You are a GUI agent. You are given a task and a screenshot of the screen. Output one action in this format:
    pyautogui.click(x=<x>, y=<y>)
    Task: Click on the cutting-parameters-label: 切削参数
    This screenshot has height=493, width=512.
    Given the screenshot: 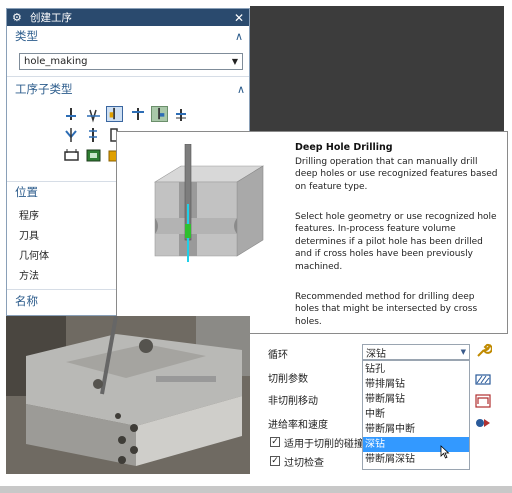 What is the action you would take?
    pyautogui.click(x=288, y=377)
    